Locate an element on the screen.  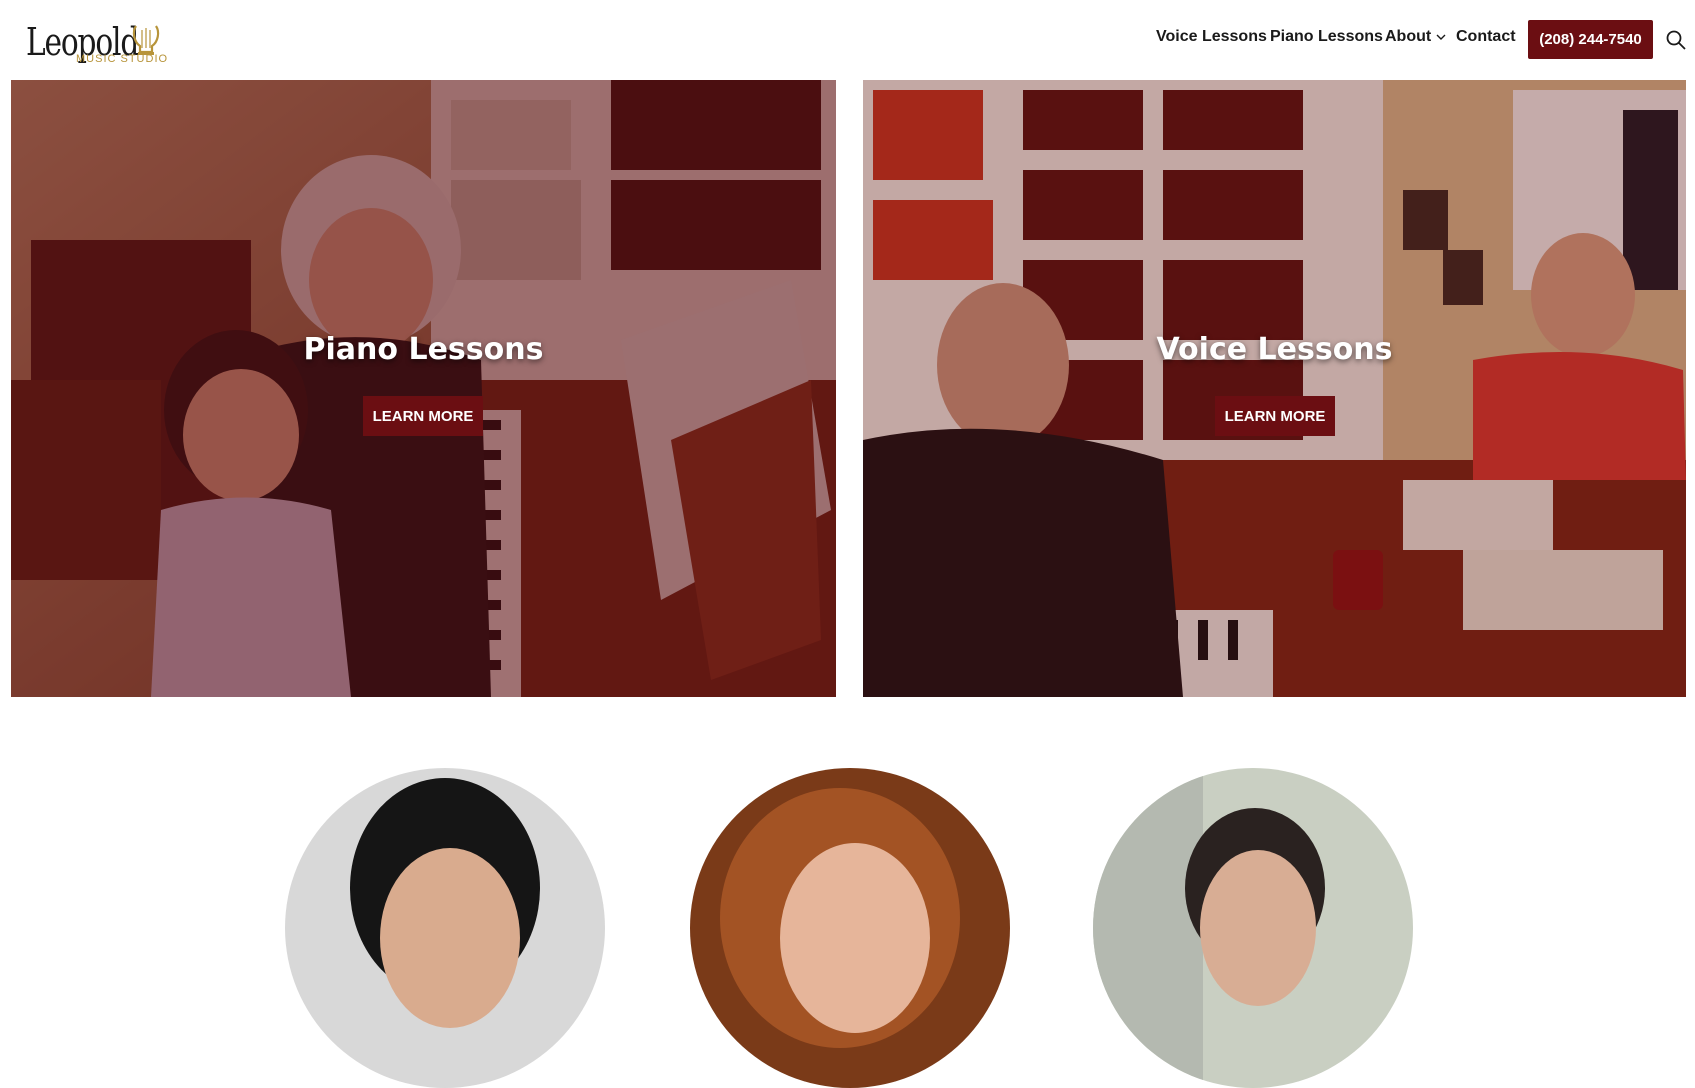
chevron-down-icon is located at coordinates (1441, 37).